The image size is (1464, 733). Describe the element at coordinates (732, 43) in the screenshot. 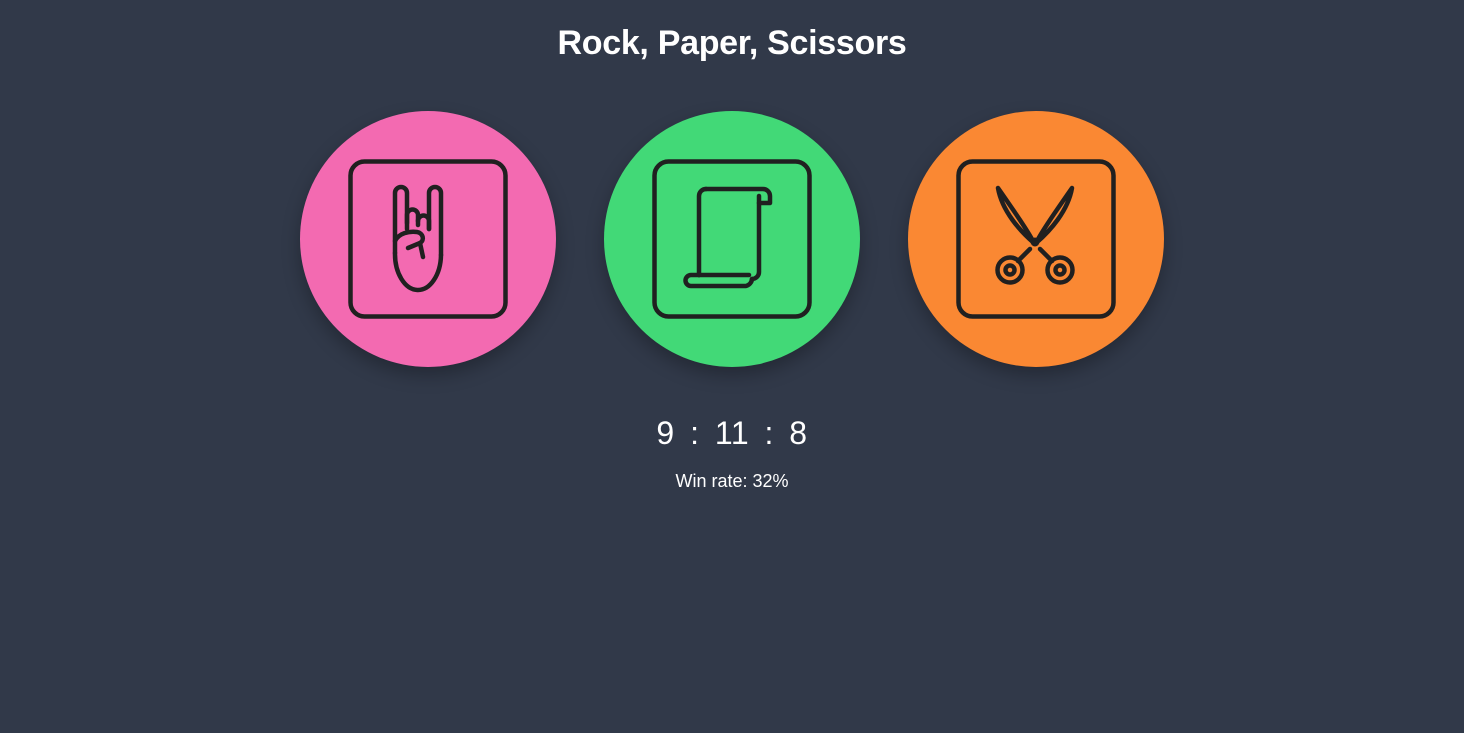

I see `page-title: Rock, Paper, Scissors` at that location.